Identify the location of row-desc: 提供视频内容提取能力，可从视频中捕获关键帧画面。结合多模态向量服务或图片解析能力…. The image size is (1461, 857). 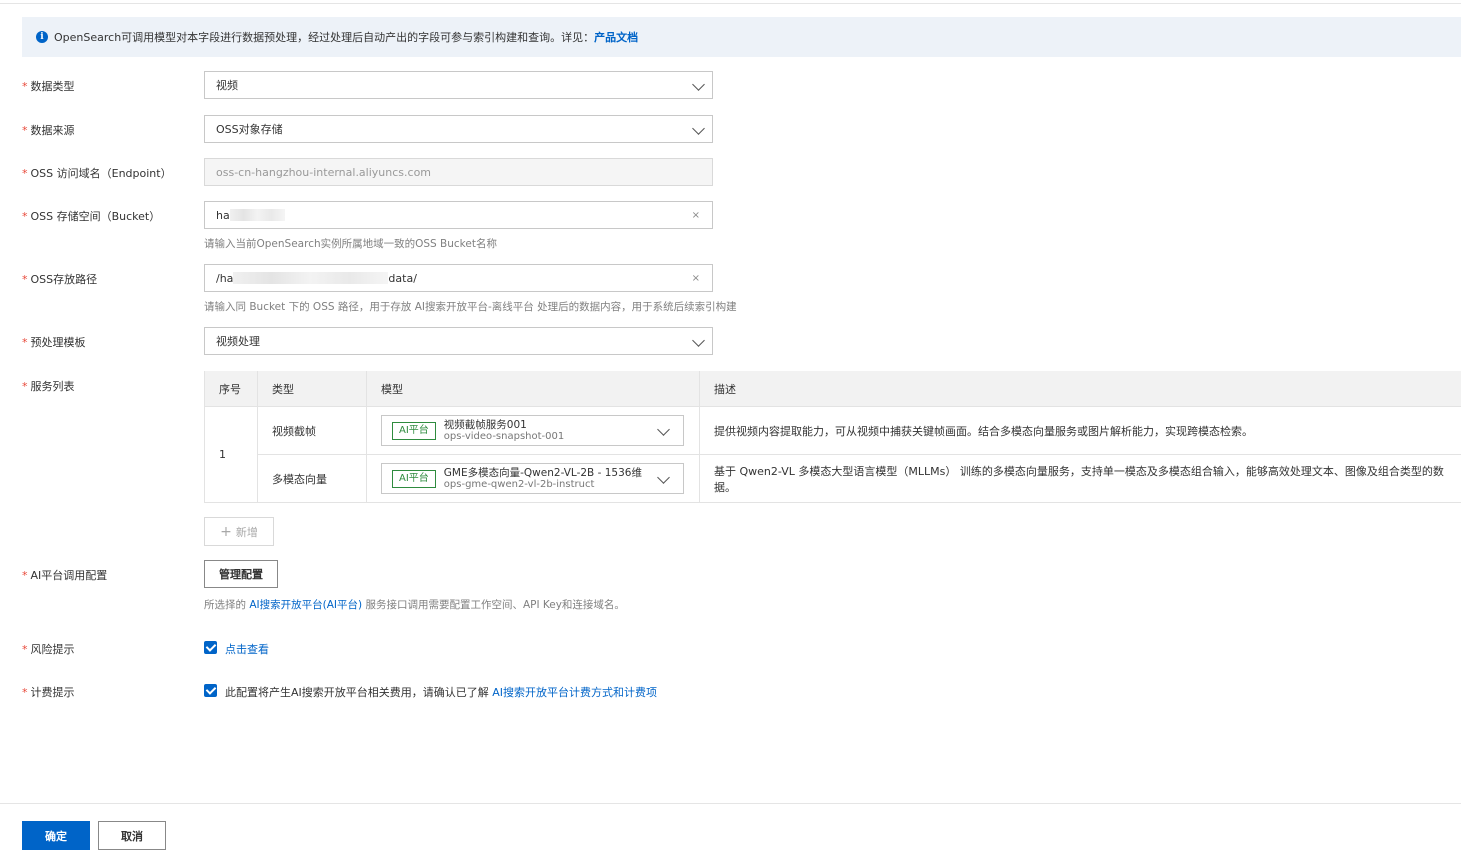
(1080, 430).